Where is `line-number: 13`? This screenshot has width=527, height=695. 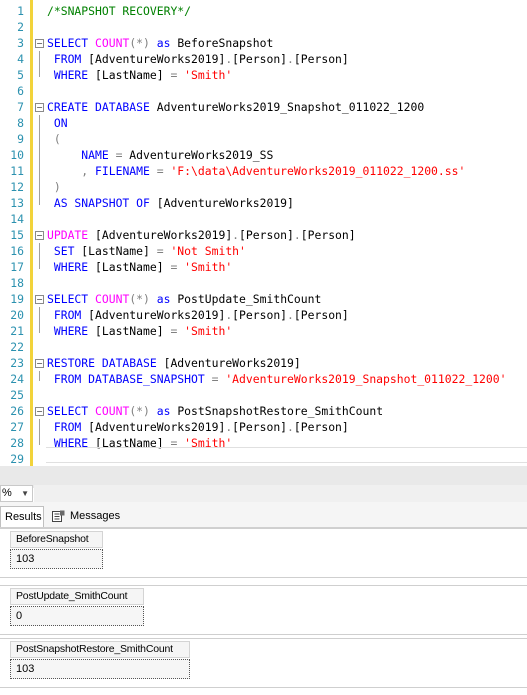 line-number: 13 is located at coordinates (17, 203).